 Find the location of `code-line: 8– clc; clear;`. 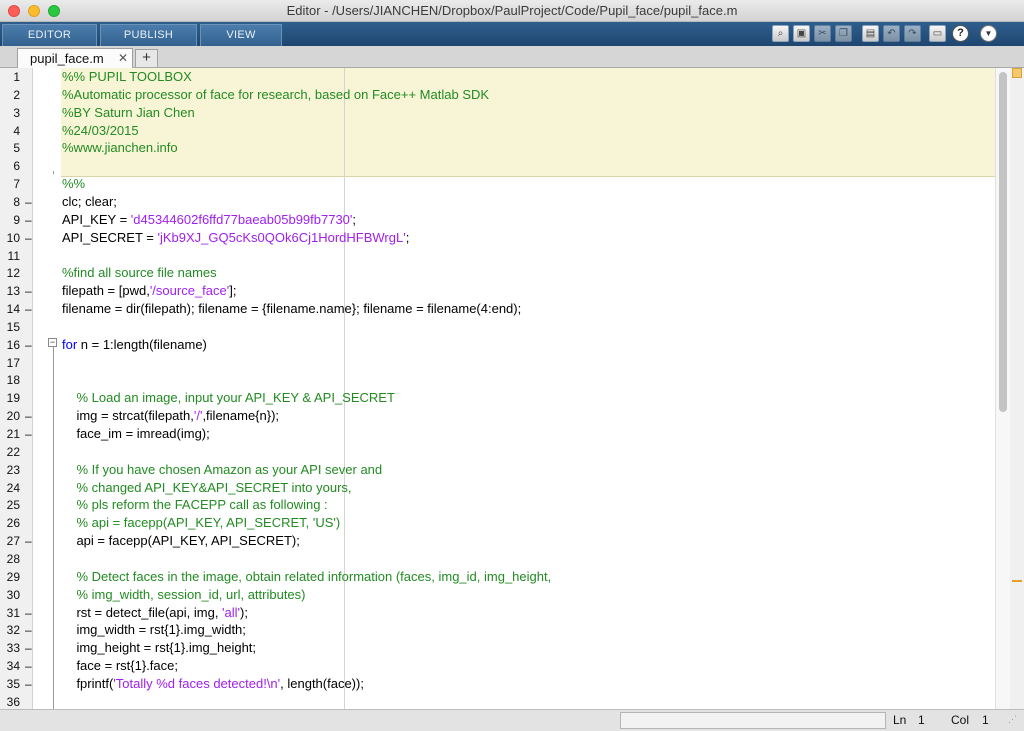

code-line: 8– clc; clear; is located at coordinates (497, 202).